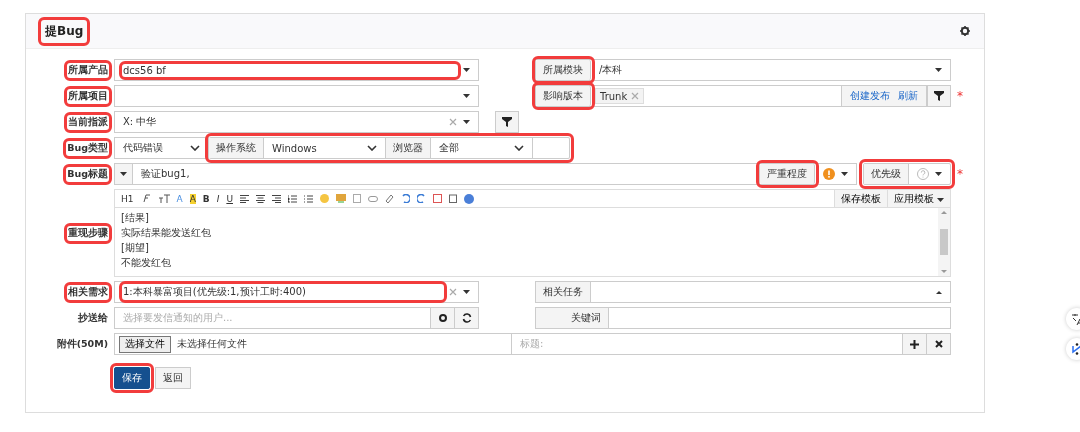 This screenshot has height=432, width=1080. I want to click on title-input: 验证bug1,, so click(437, 174).